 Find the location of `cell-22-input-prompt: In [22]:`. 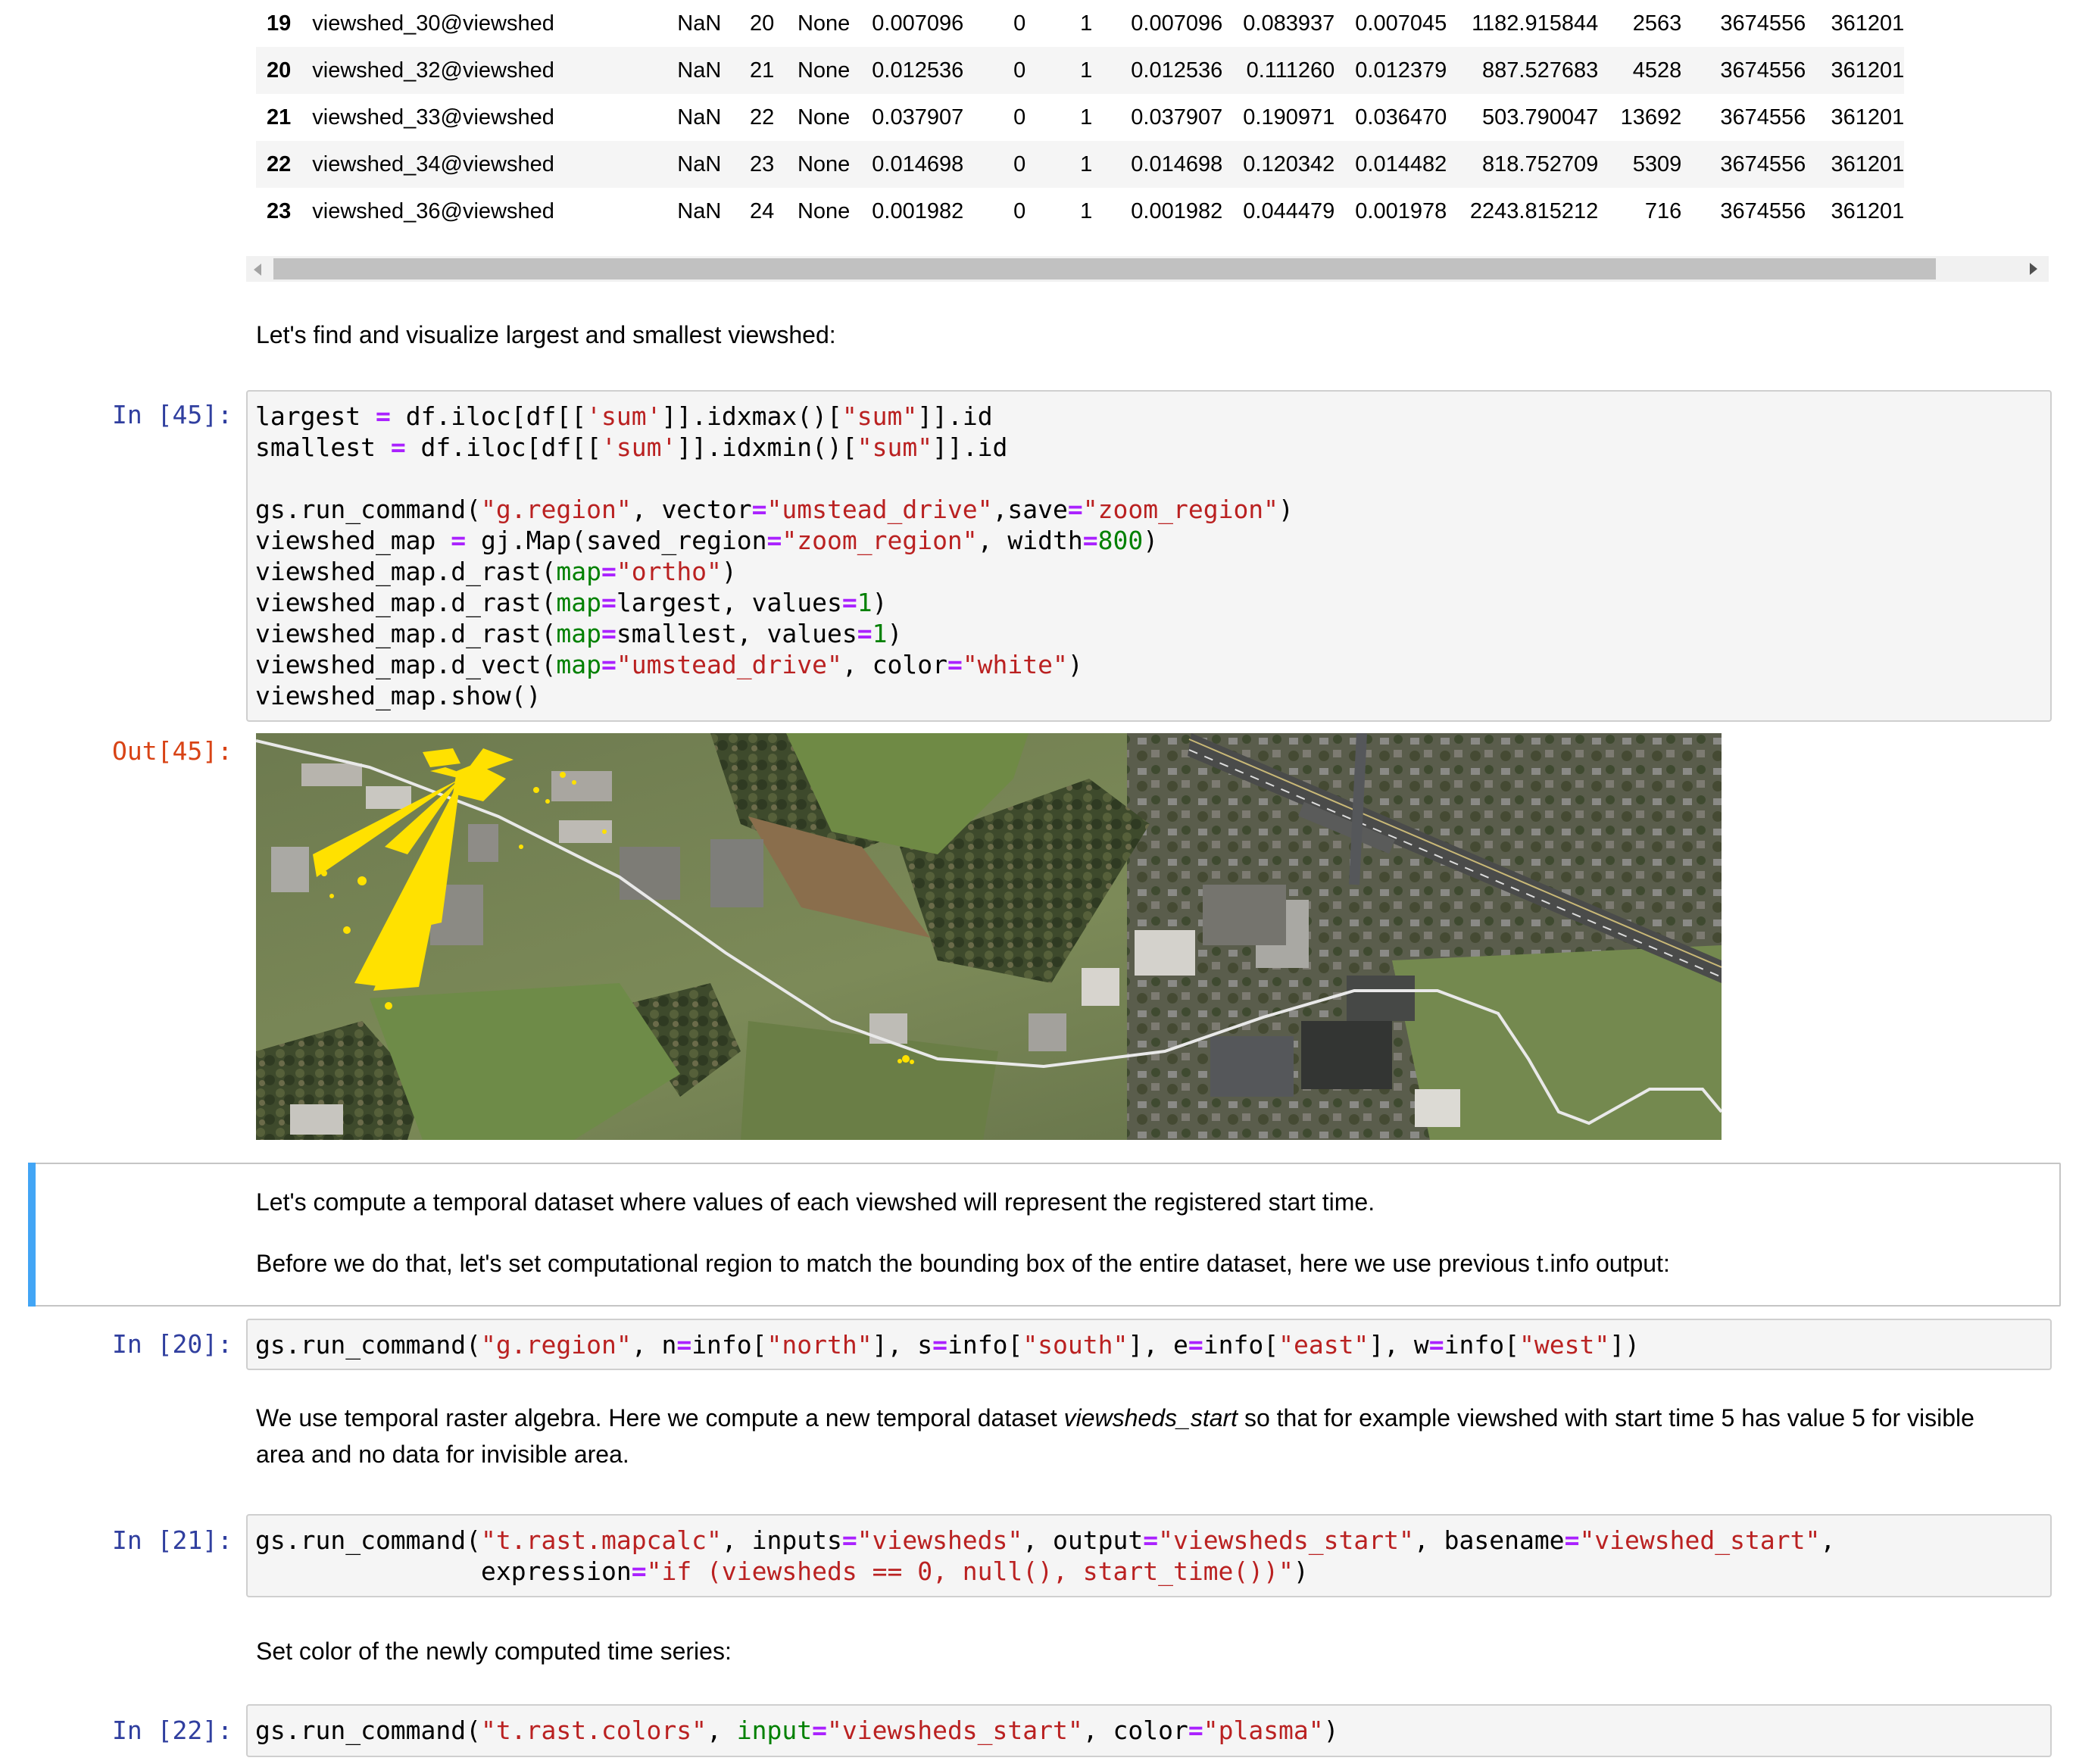

cell-22-input-prompt: In [22]: is located at coordinates (172, 1730).